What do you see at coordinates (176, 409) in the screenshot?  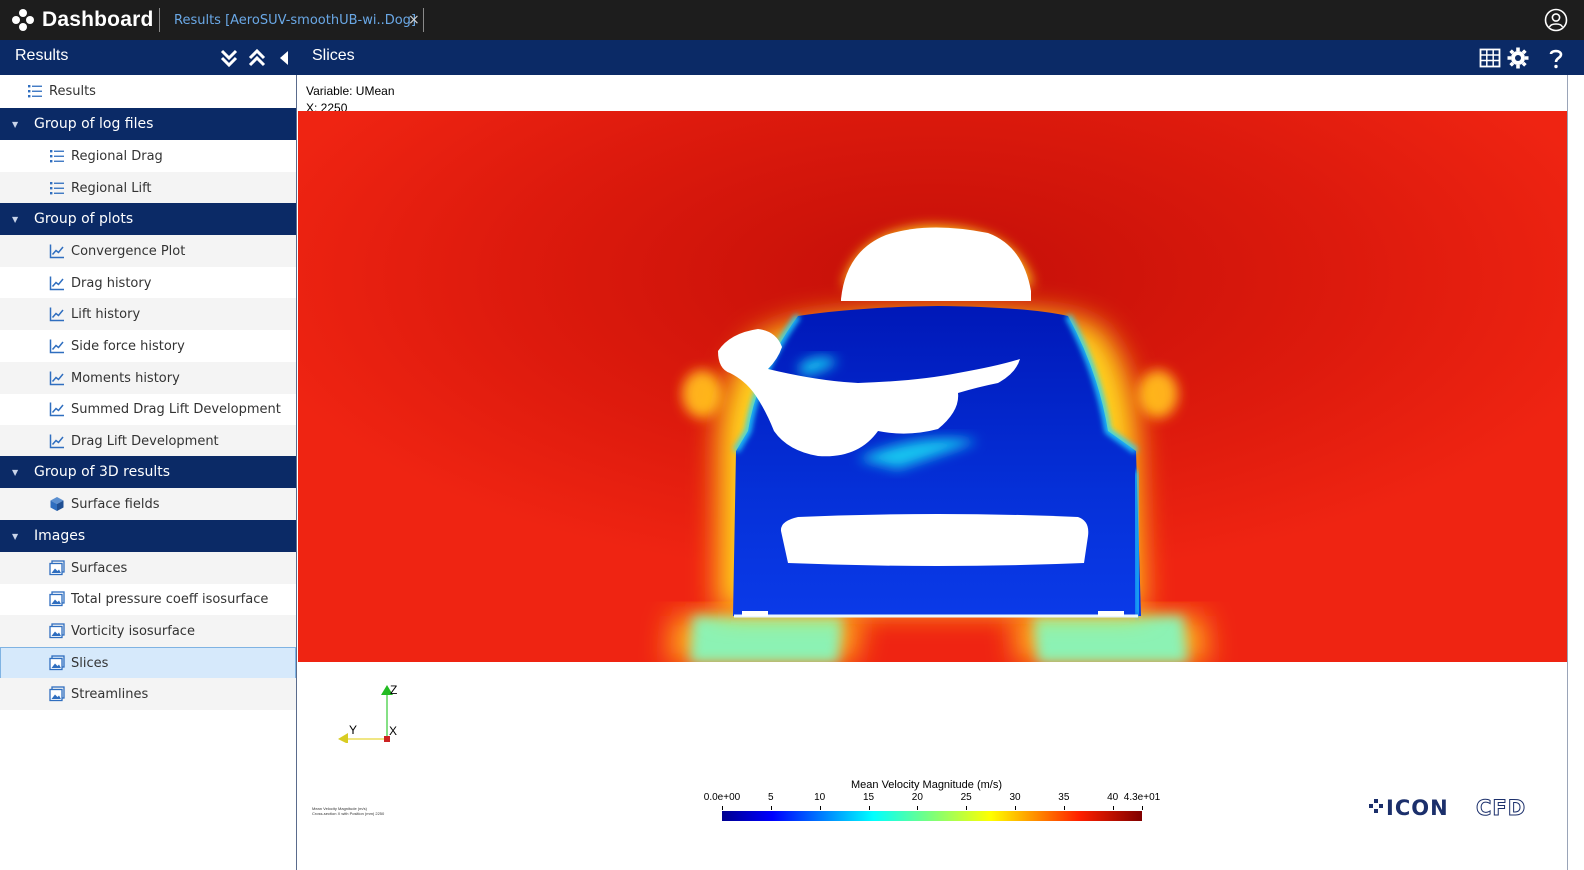 I see `sidebar-item-label: Summed Drag Lift Development` at bounding box center [176, 409].